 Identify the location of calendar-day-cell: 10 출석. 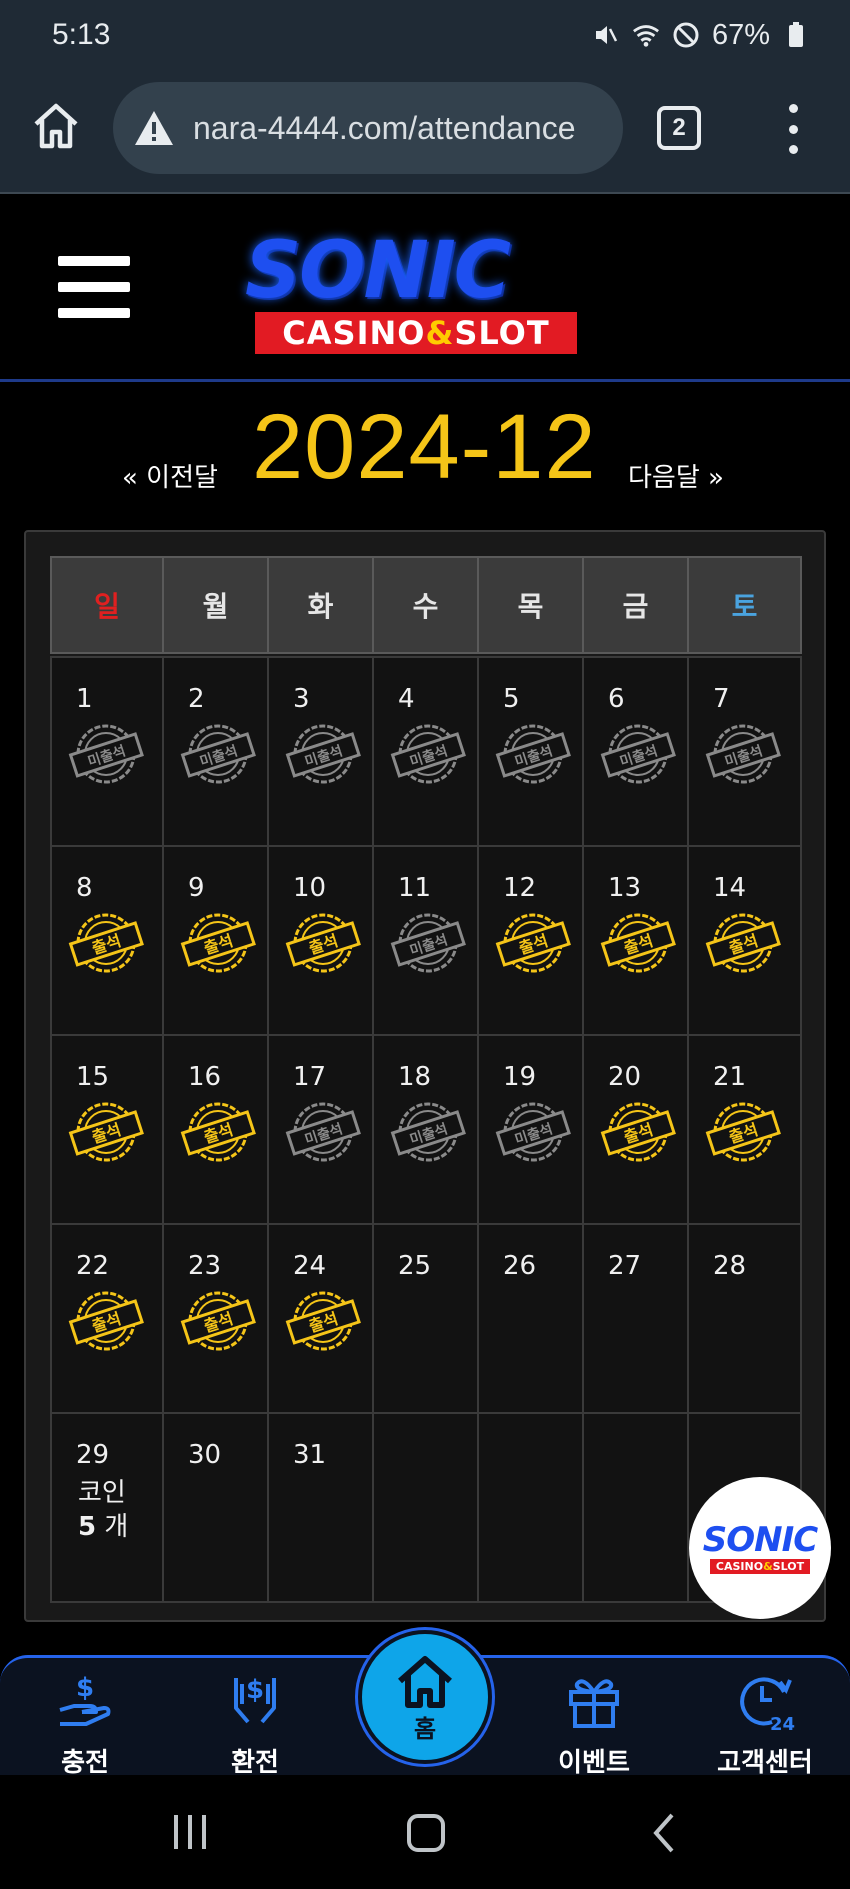
(320, 940).